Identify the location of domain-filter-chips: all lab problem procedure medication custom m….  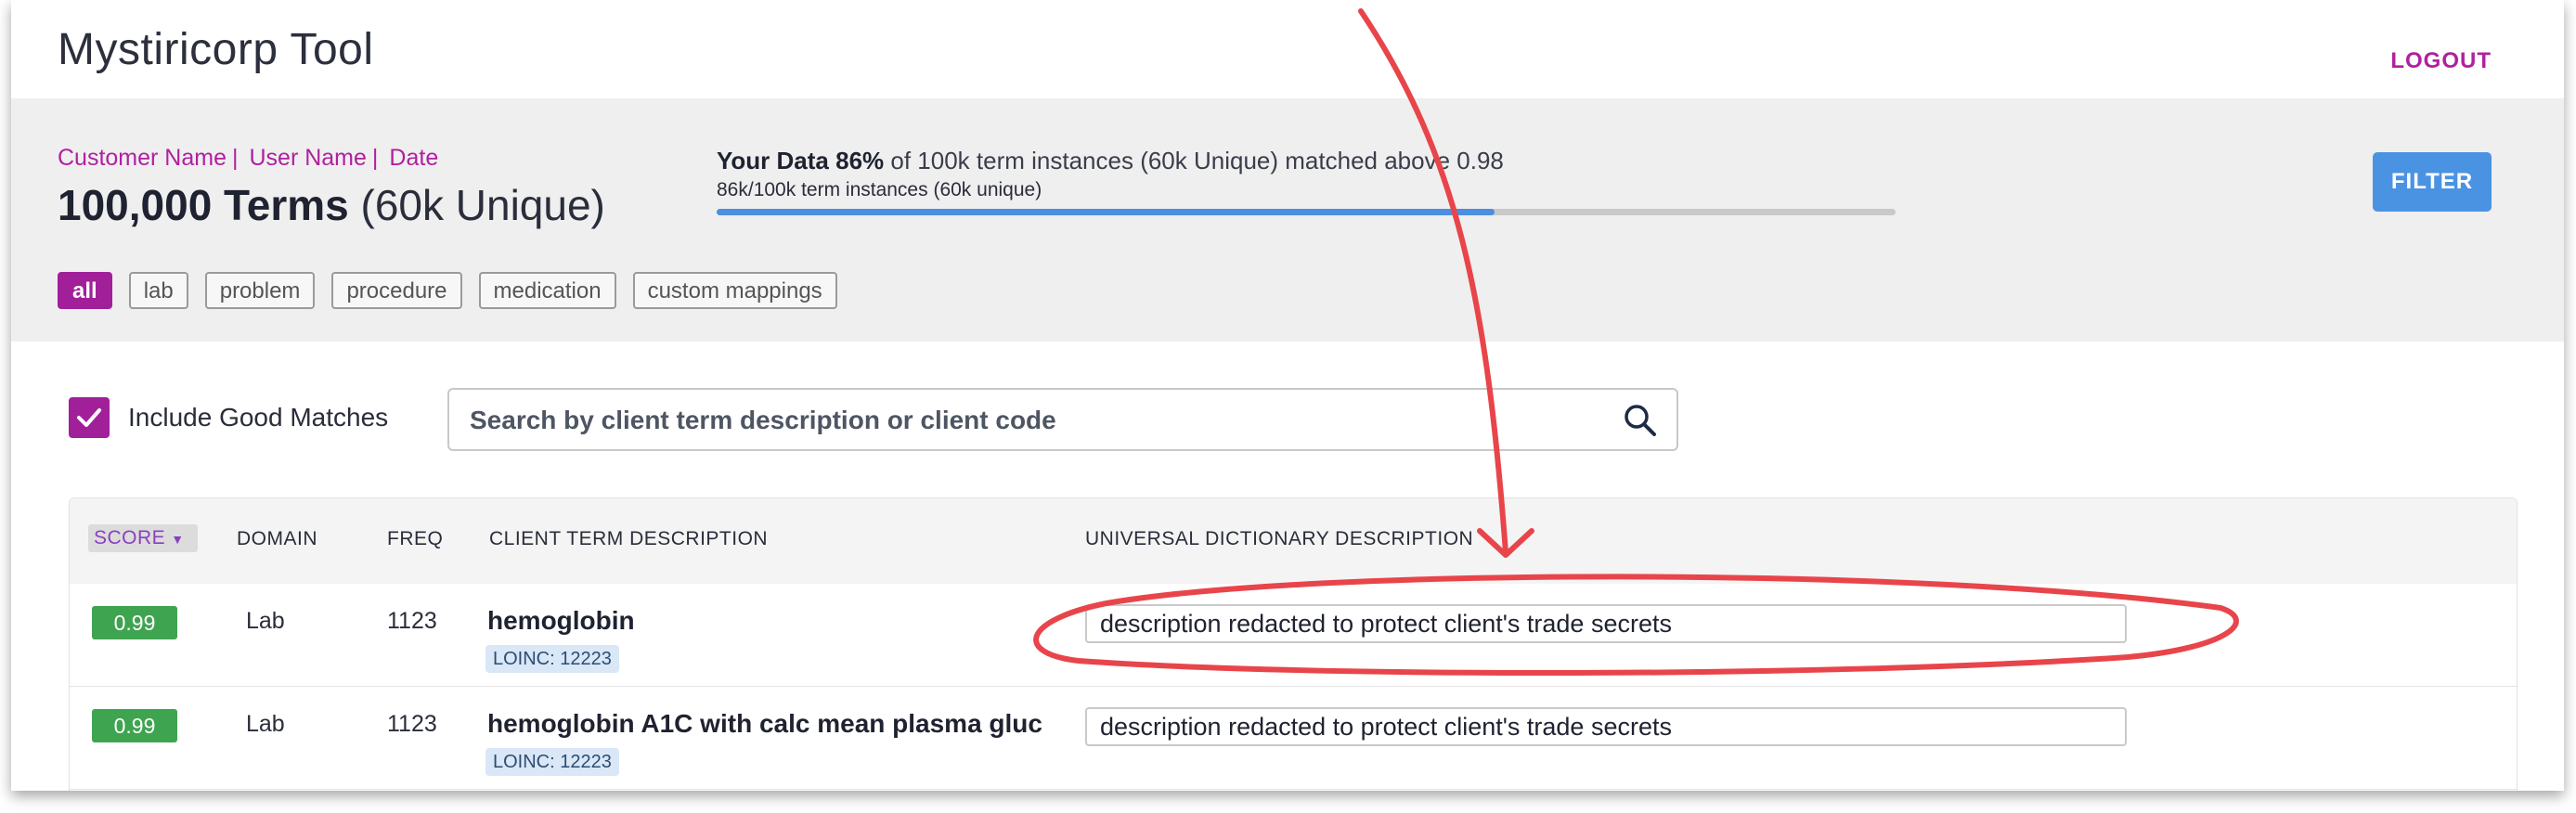
(447, 290).